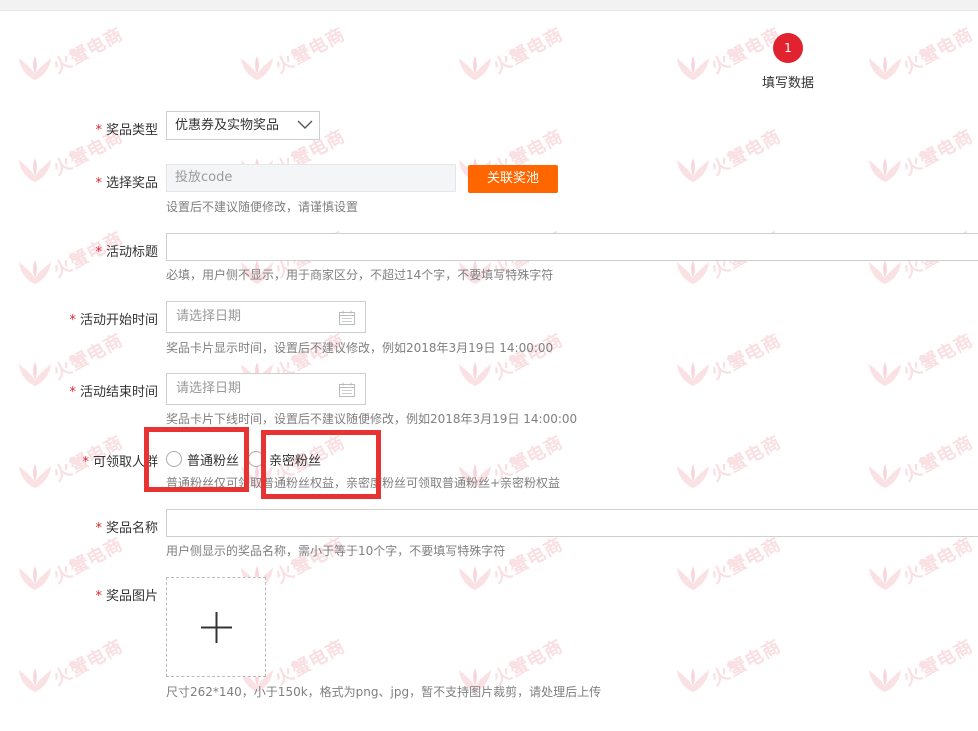 The image size is (978, 731). What do you see at coordinates (788, 48) in the screenshot?
I see `step-number-badge: 1` at bounding box center [788, 48].